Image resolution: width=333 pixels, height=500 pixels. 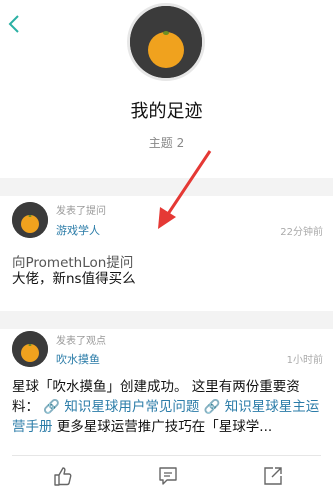 I want to click on back-button, so click(x=14, y=24).